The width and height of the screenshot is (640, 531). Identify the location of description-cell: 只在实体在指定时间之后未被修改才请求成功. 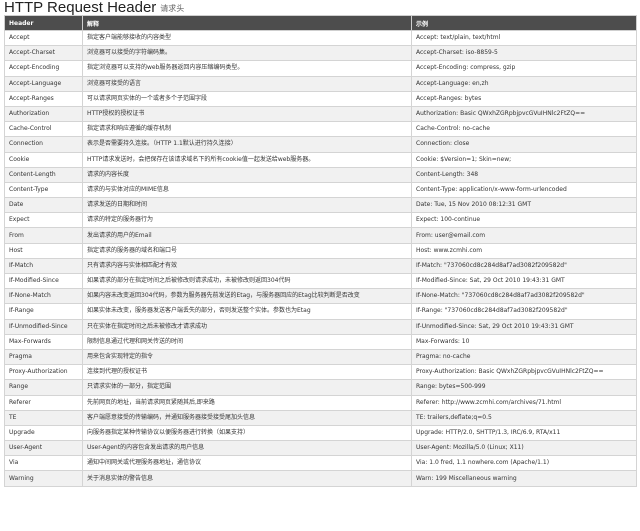
(247, 326).